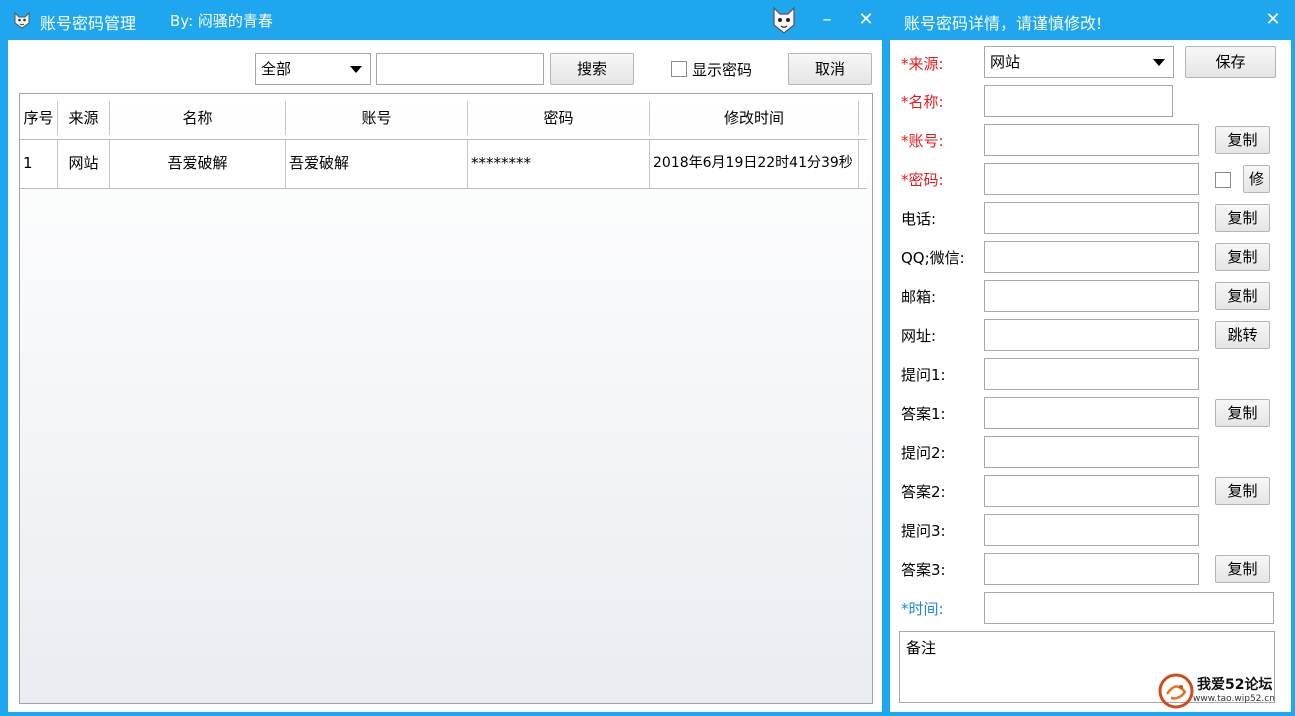 The image size is (1295, 716). I want to click on email-label: 邮箱:, so click(919, 297).